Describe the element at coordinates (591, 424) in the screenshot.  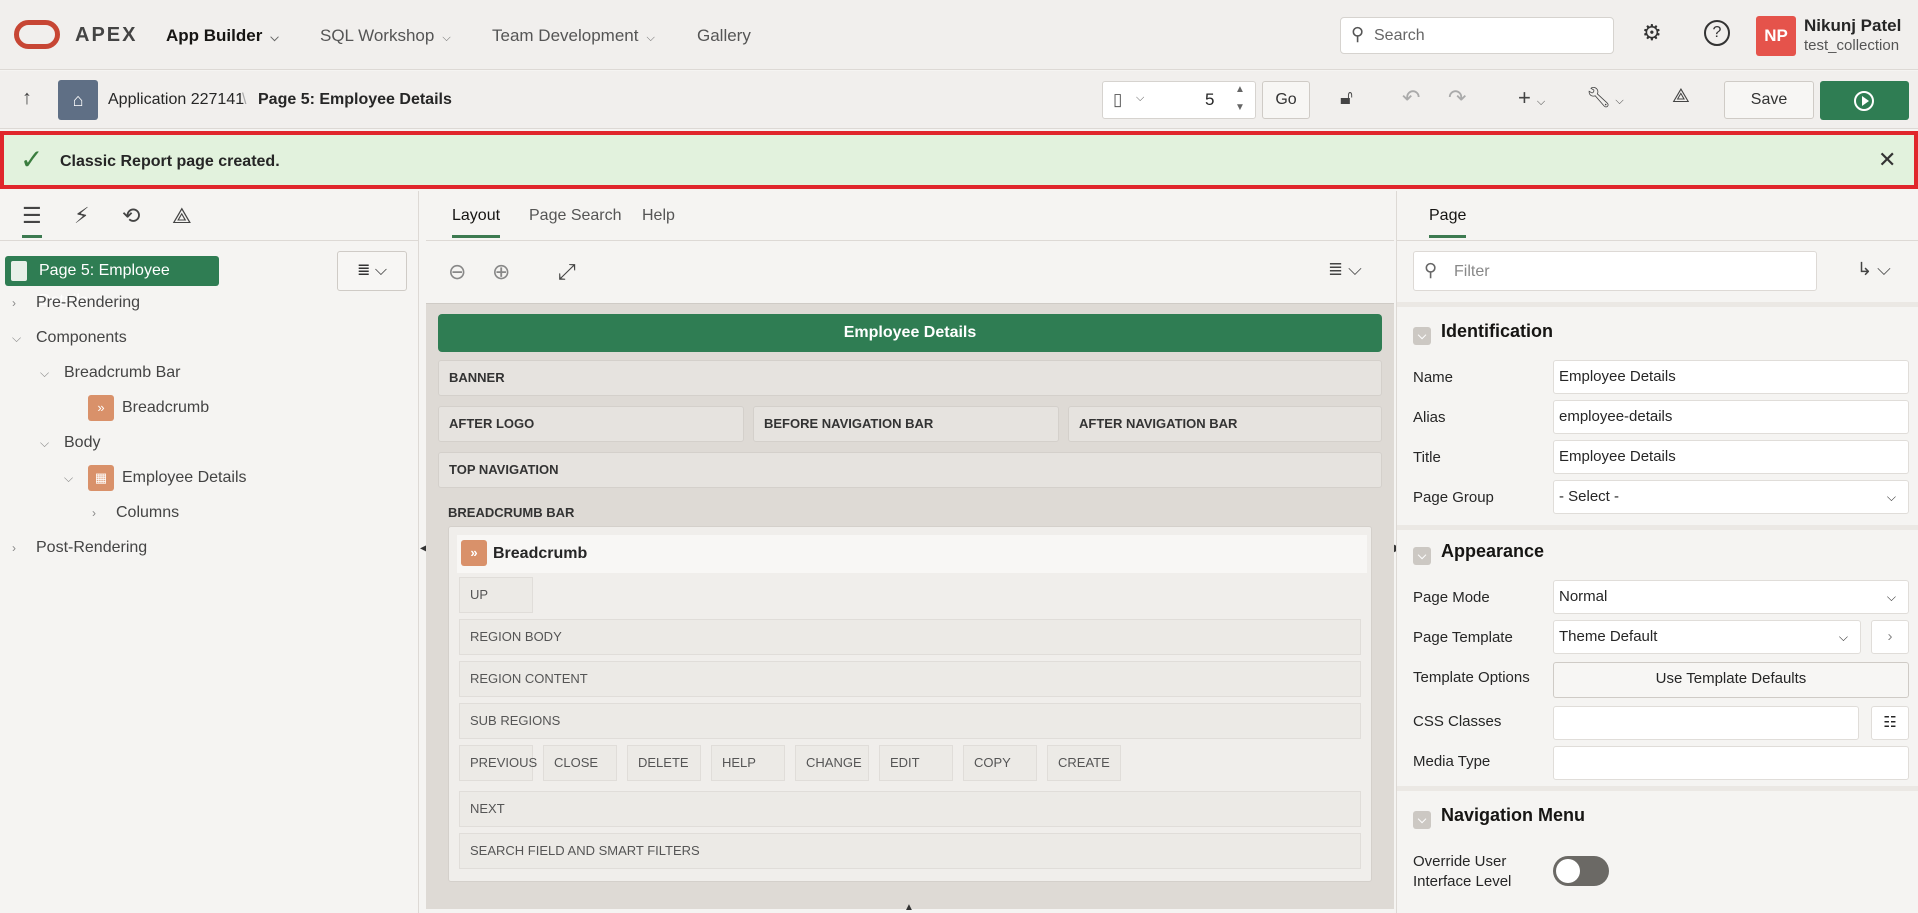
I see `slot-after-logo: AFTER LOGO` at that location.